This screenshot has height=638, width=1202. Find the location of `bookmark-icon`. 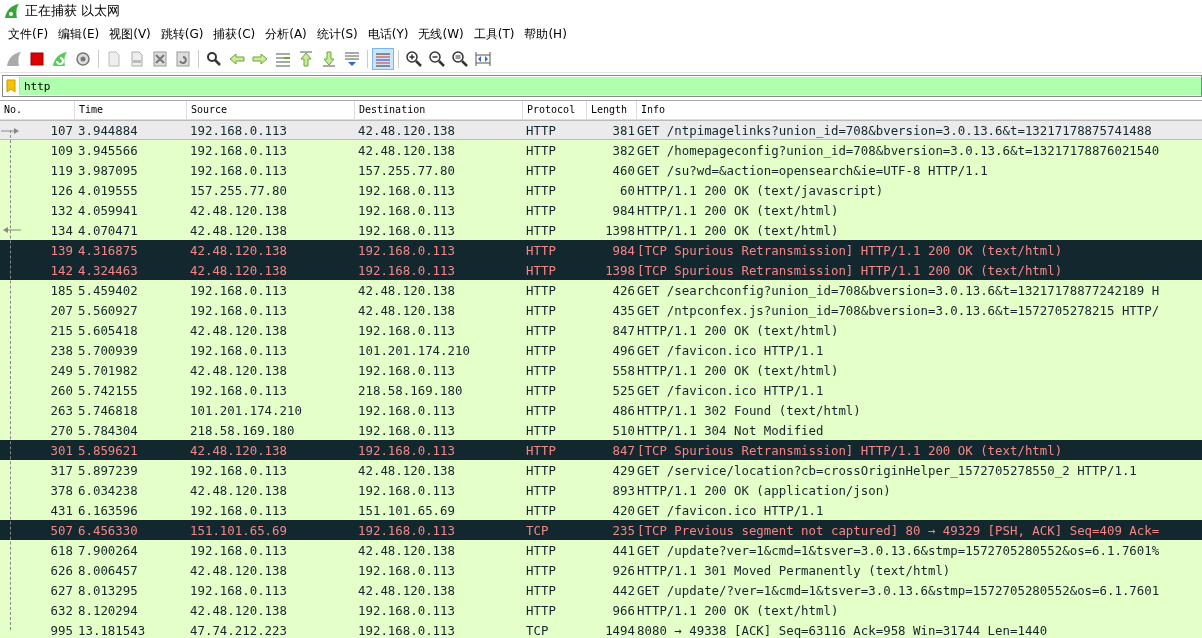

bookmark-icon is located at coordinates (11, 86).